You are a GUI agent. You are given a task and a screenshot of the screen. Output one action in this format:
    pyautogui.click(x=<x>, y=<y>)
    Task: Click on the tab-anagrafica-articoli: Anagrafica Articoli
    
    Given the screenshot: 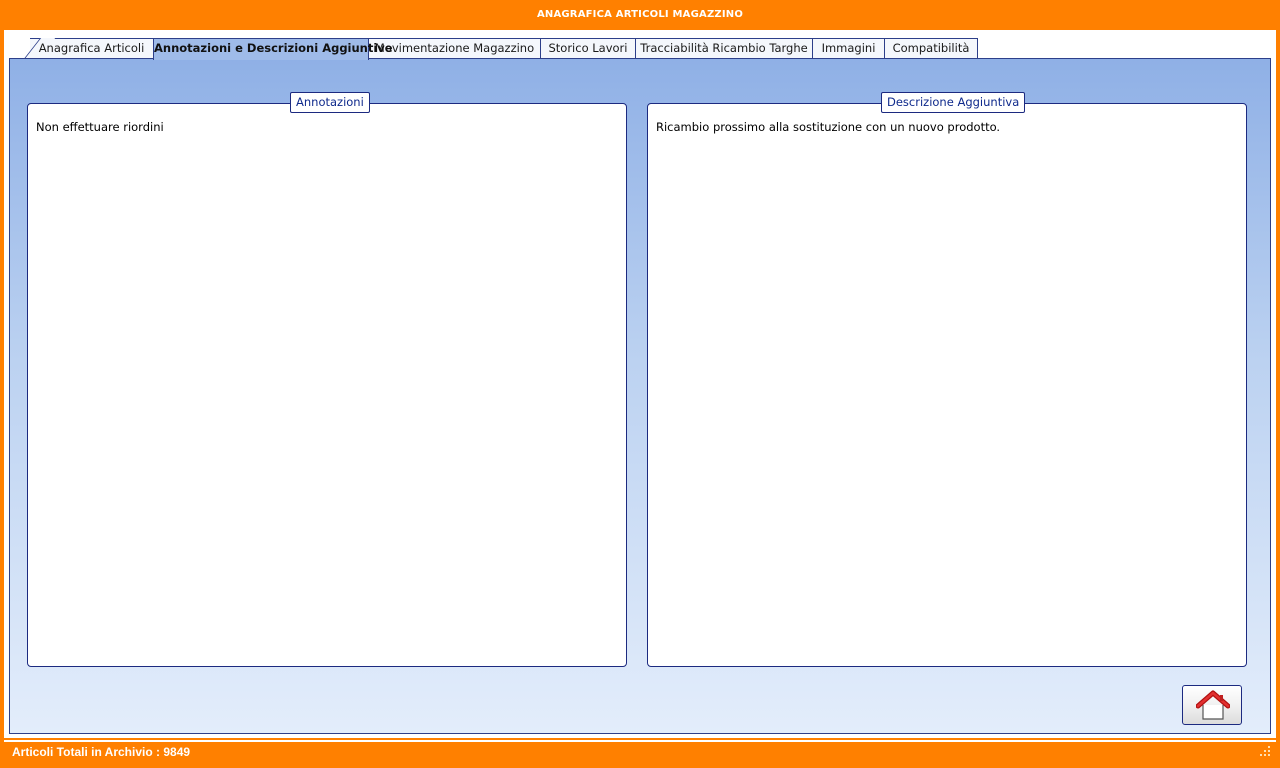 What is the action you would take?
    pyautogui.click(x=92, y=48)
    